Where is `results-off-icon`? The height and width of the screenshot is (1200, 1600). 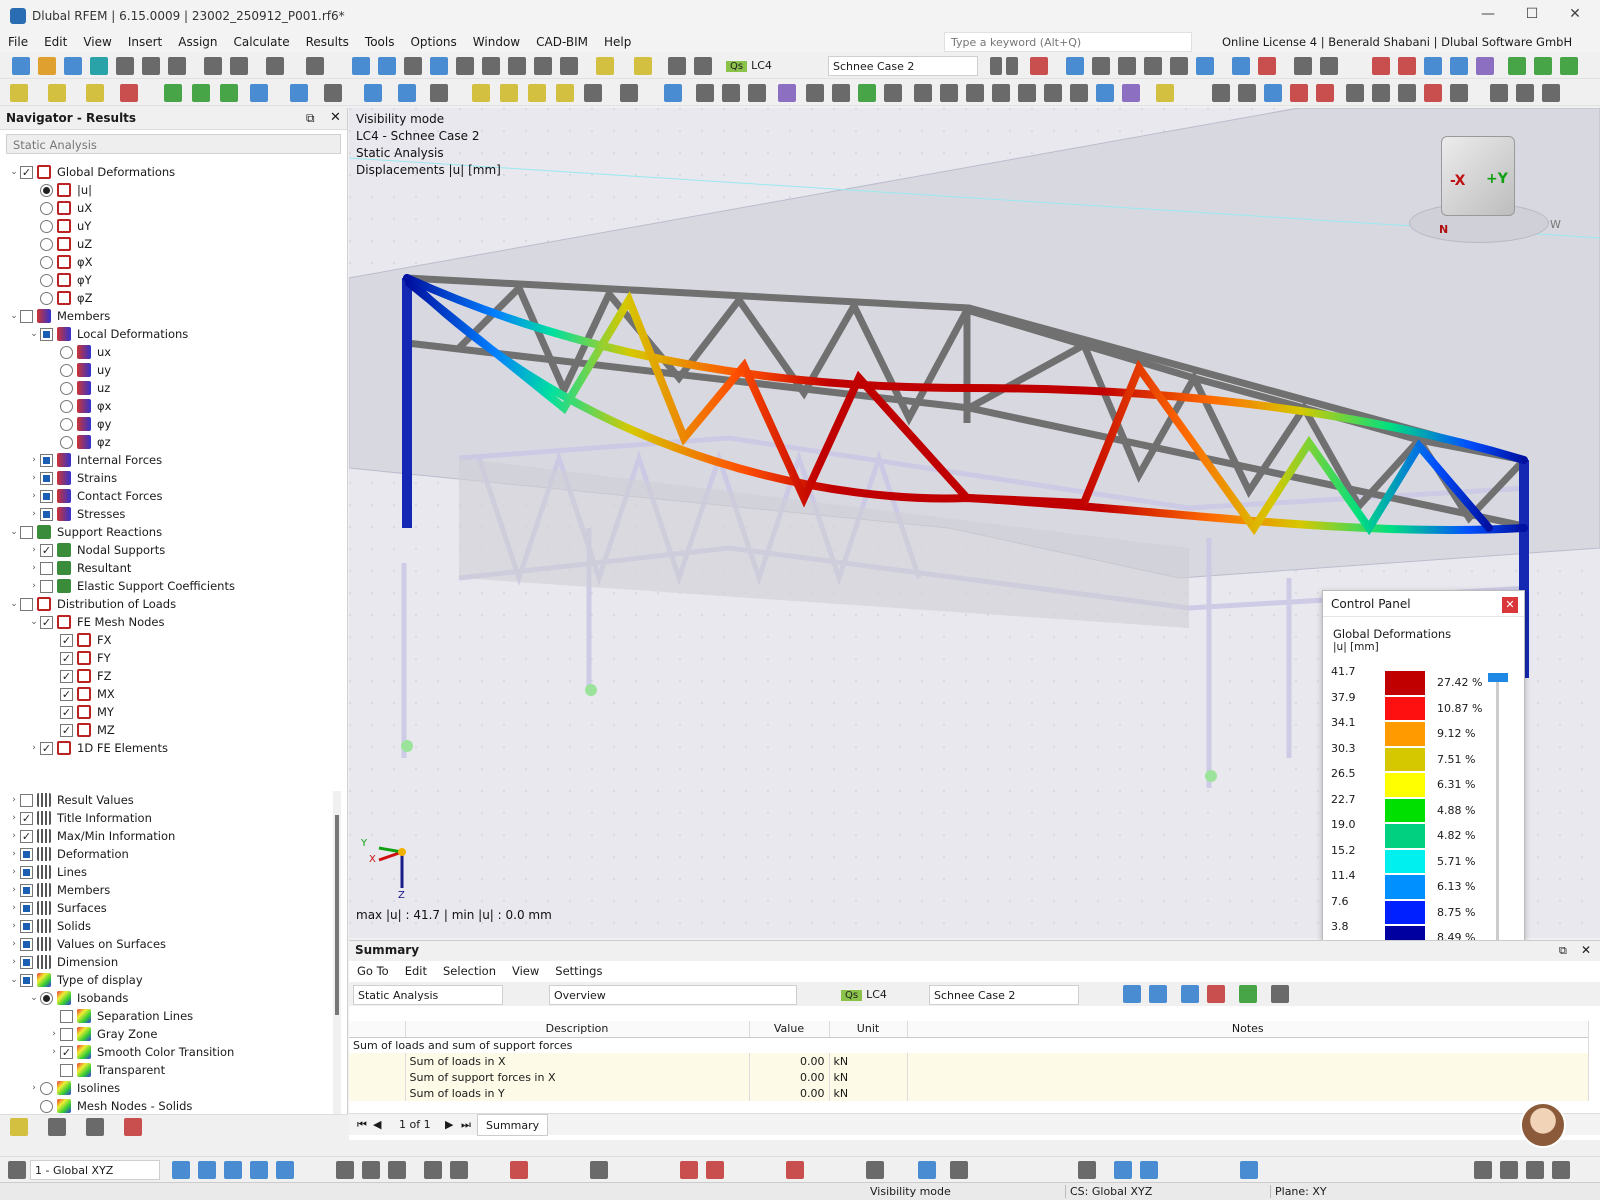
results-off-icon is located at coordinates (1039, 66).